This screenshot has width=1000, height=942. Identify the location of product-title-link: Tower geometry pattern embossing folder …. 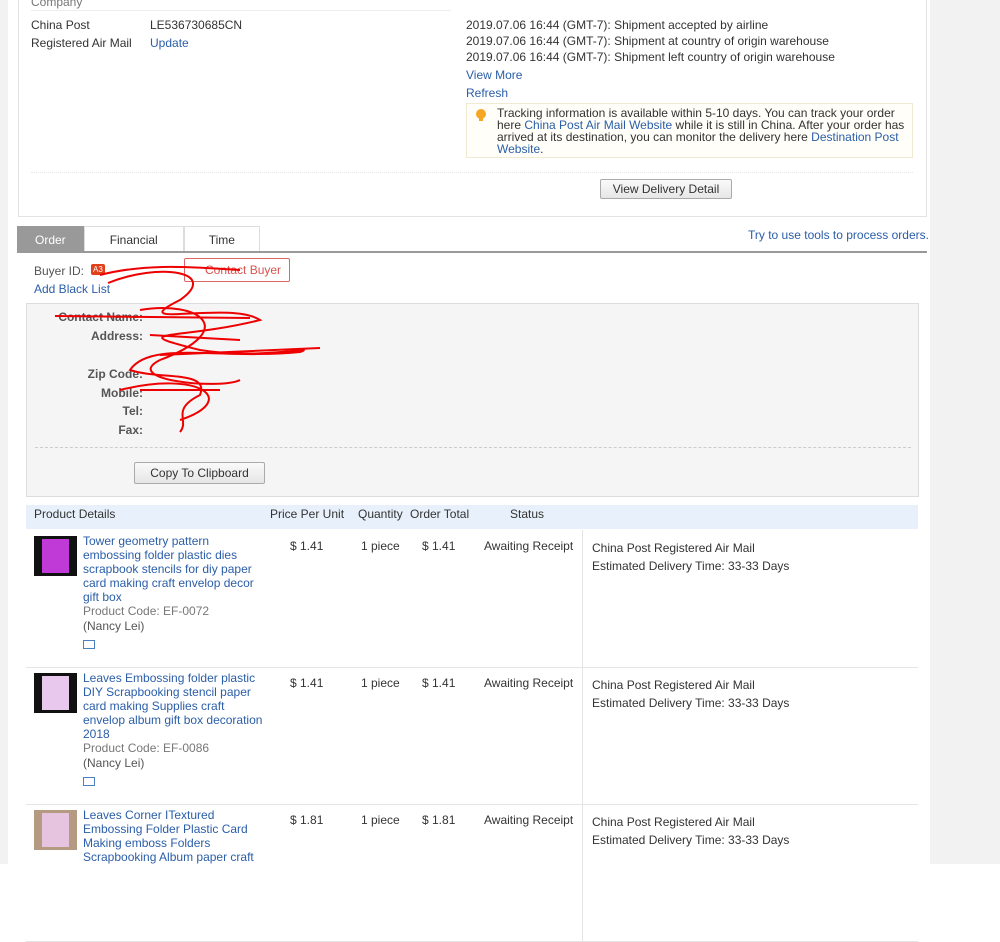
(173, 569).